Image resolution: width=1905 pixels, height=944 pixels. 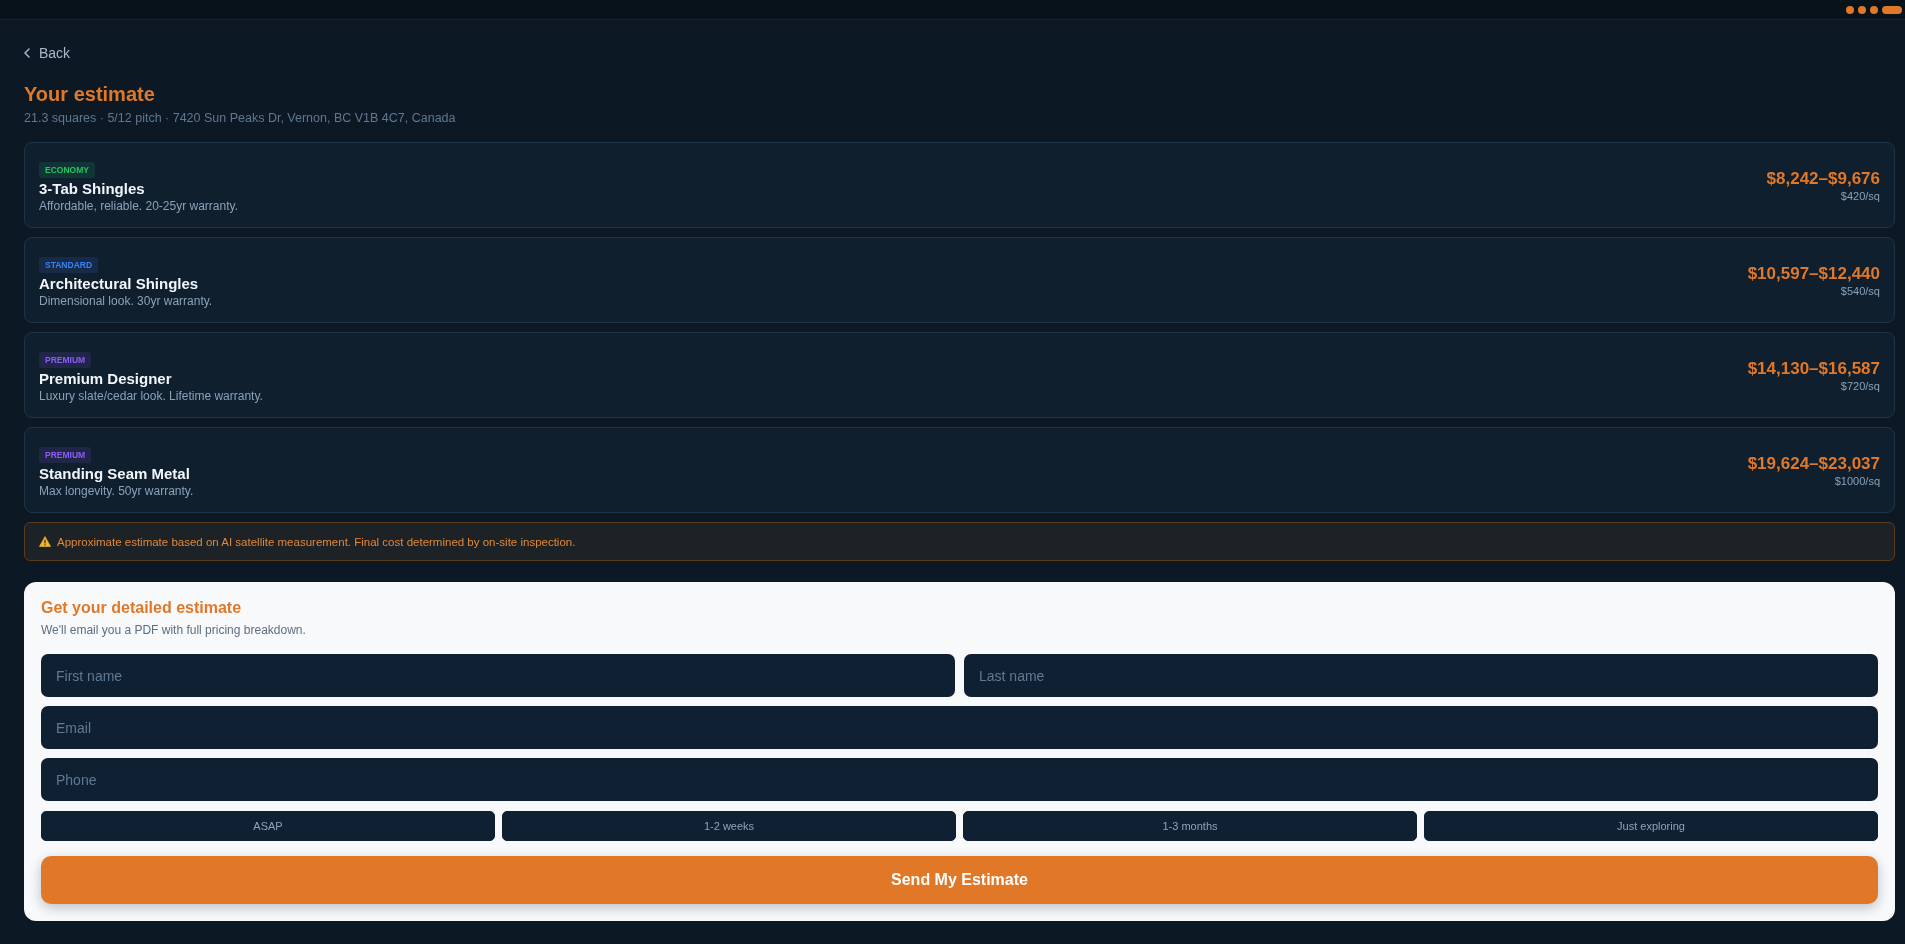 What do you see at coordinates (1860, 196) in the screenshot?
I see `unit-price: $420/sq` at bounding box center [1860, 196].